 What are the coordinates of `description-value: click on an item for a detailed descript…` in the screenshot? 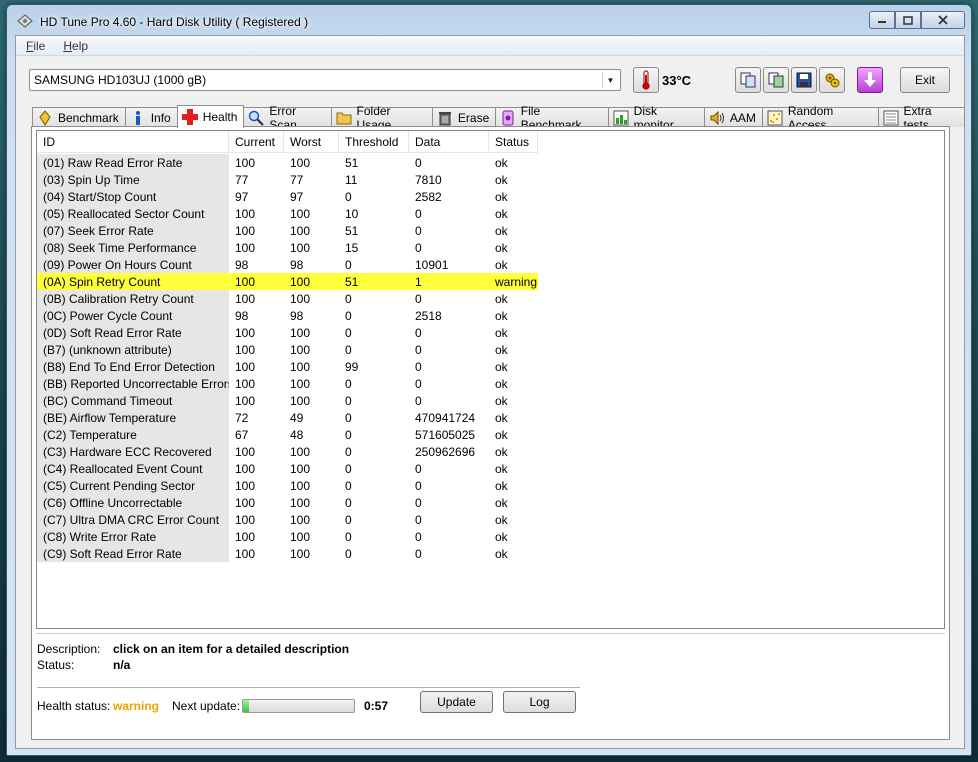 It's located at (231, 649).